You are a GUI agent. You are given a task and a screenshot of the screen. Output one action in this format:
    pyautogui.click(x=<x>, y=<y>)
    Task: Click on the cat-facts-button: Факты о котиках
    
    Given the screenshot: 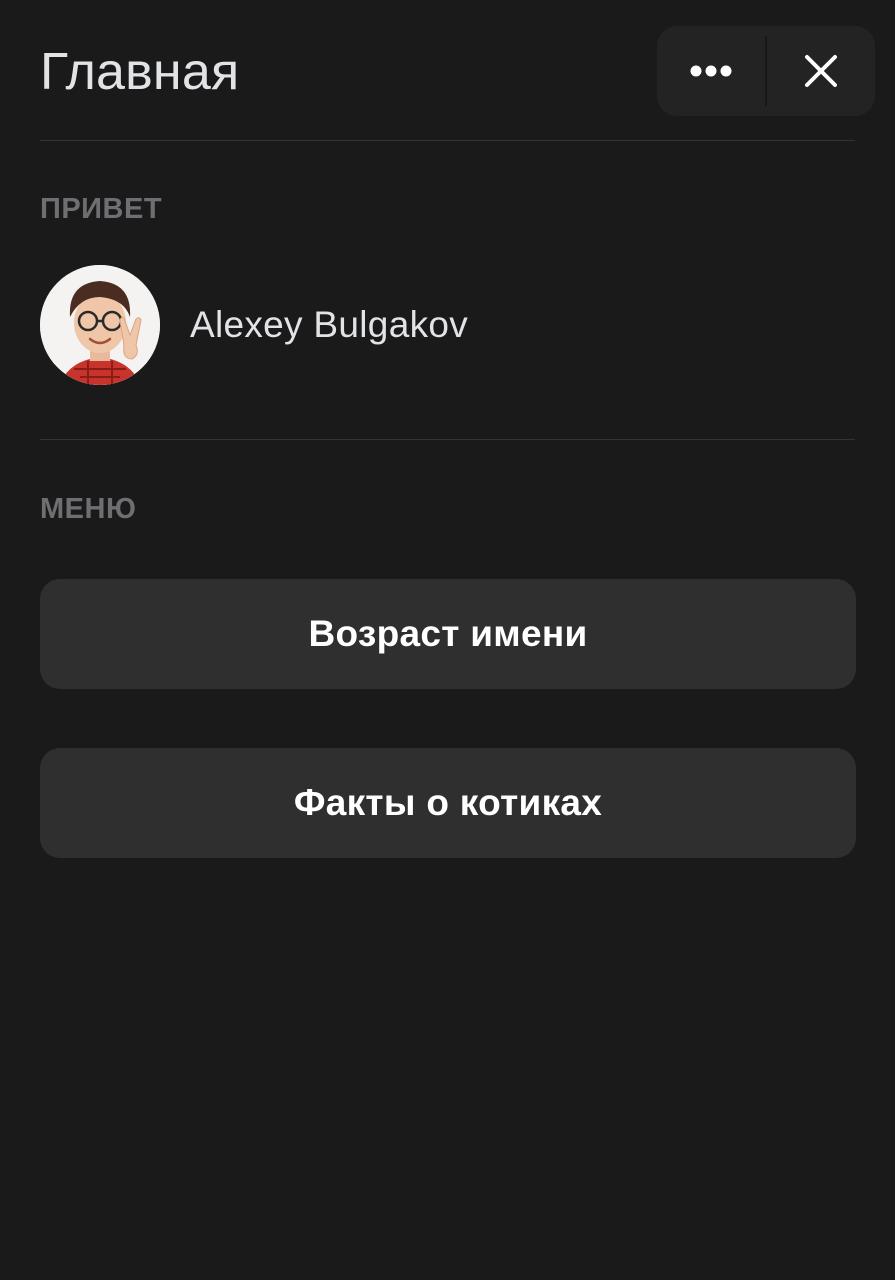 What is the action you would take?
    pyautogui.click(x=448, y=803)
    